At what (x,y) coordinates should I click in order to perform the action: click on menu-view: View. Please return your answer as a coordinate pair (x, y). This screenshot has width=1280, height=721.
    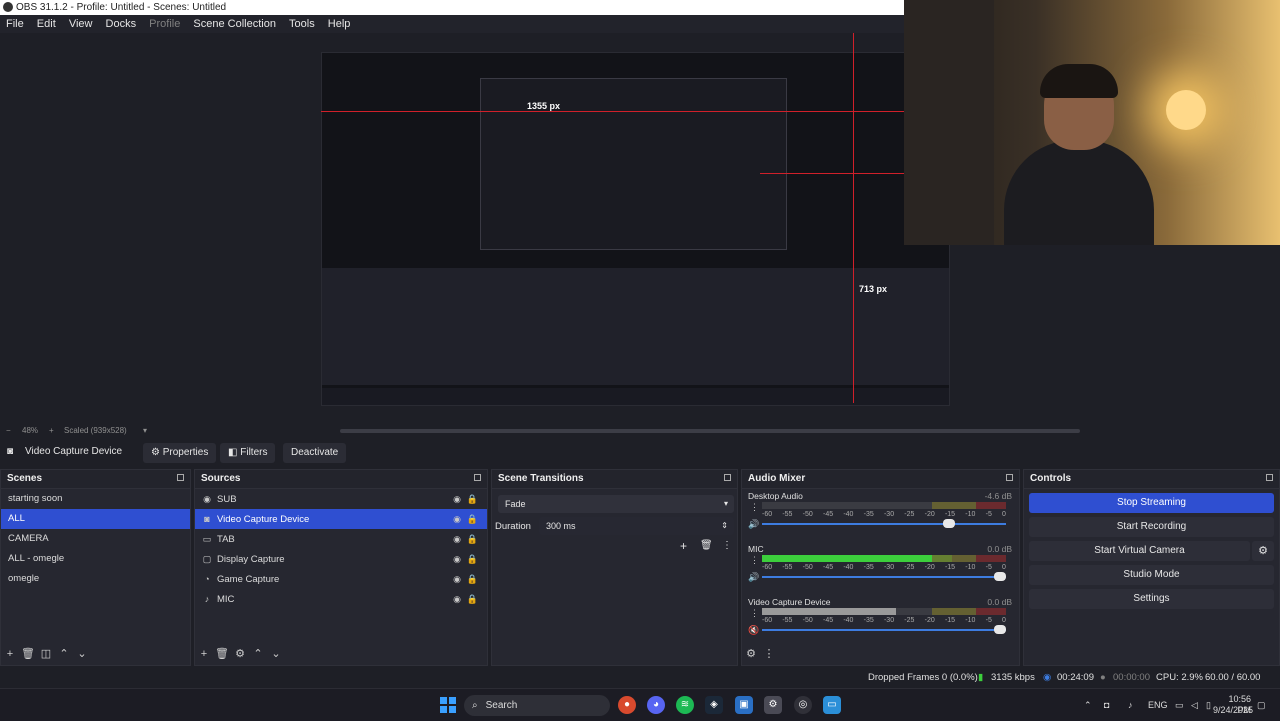
    Looking at the image, I should click on (81, 24).